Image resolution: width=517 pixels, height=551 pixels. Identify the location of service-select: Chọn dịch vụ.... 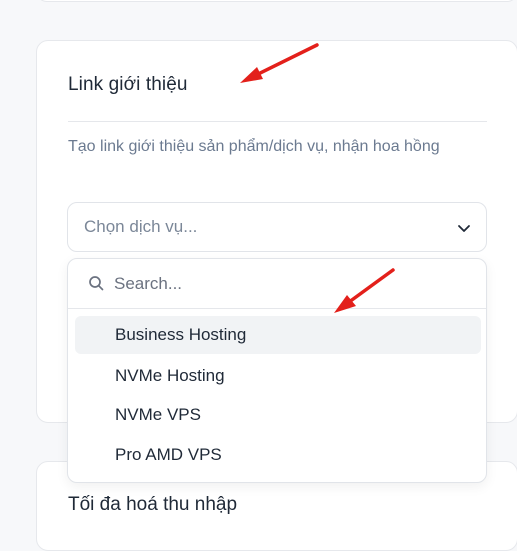
(277, 227).